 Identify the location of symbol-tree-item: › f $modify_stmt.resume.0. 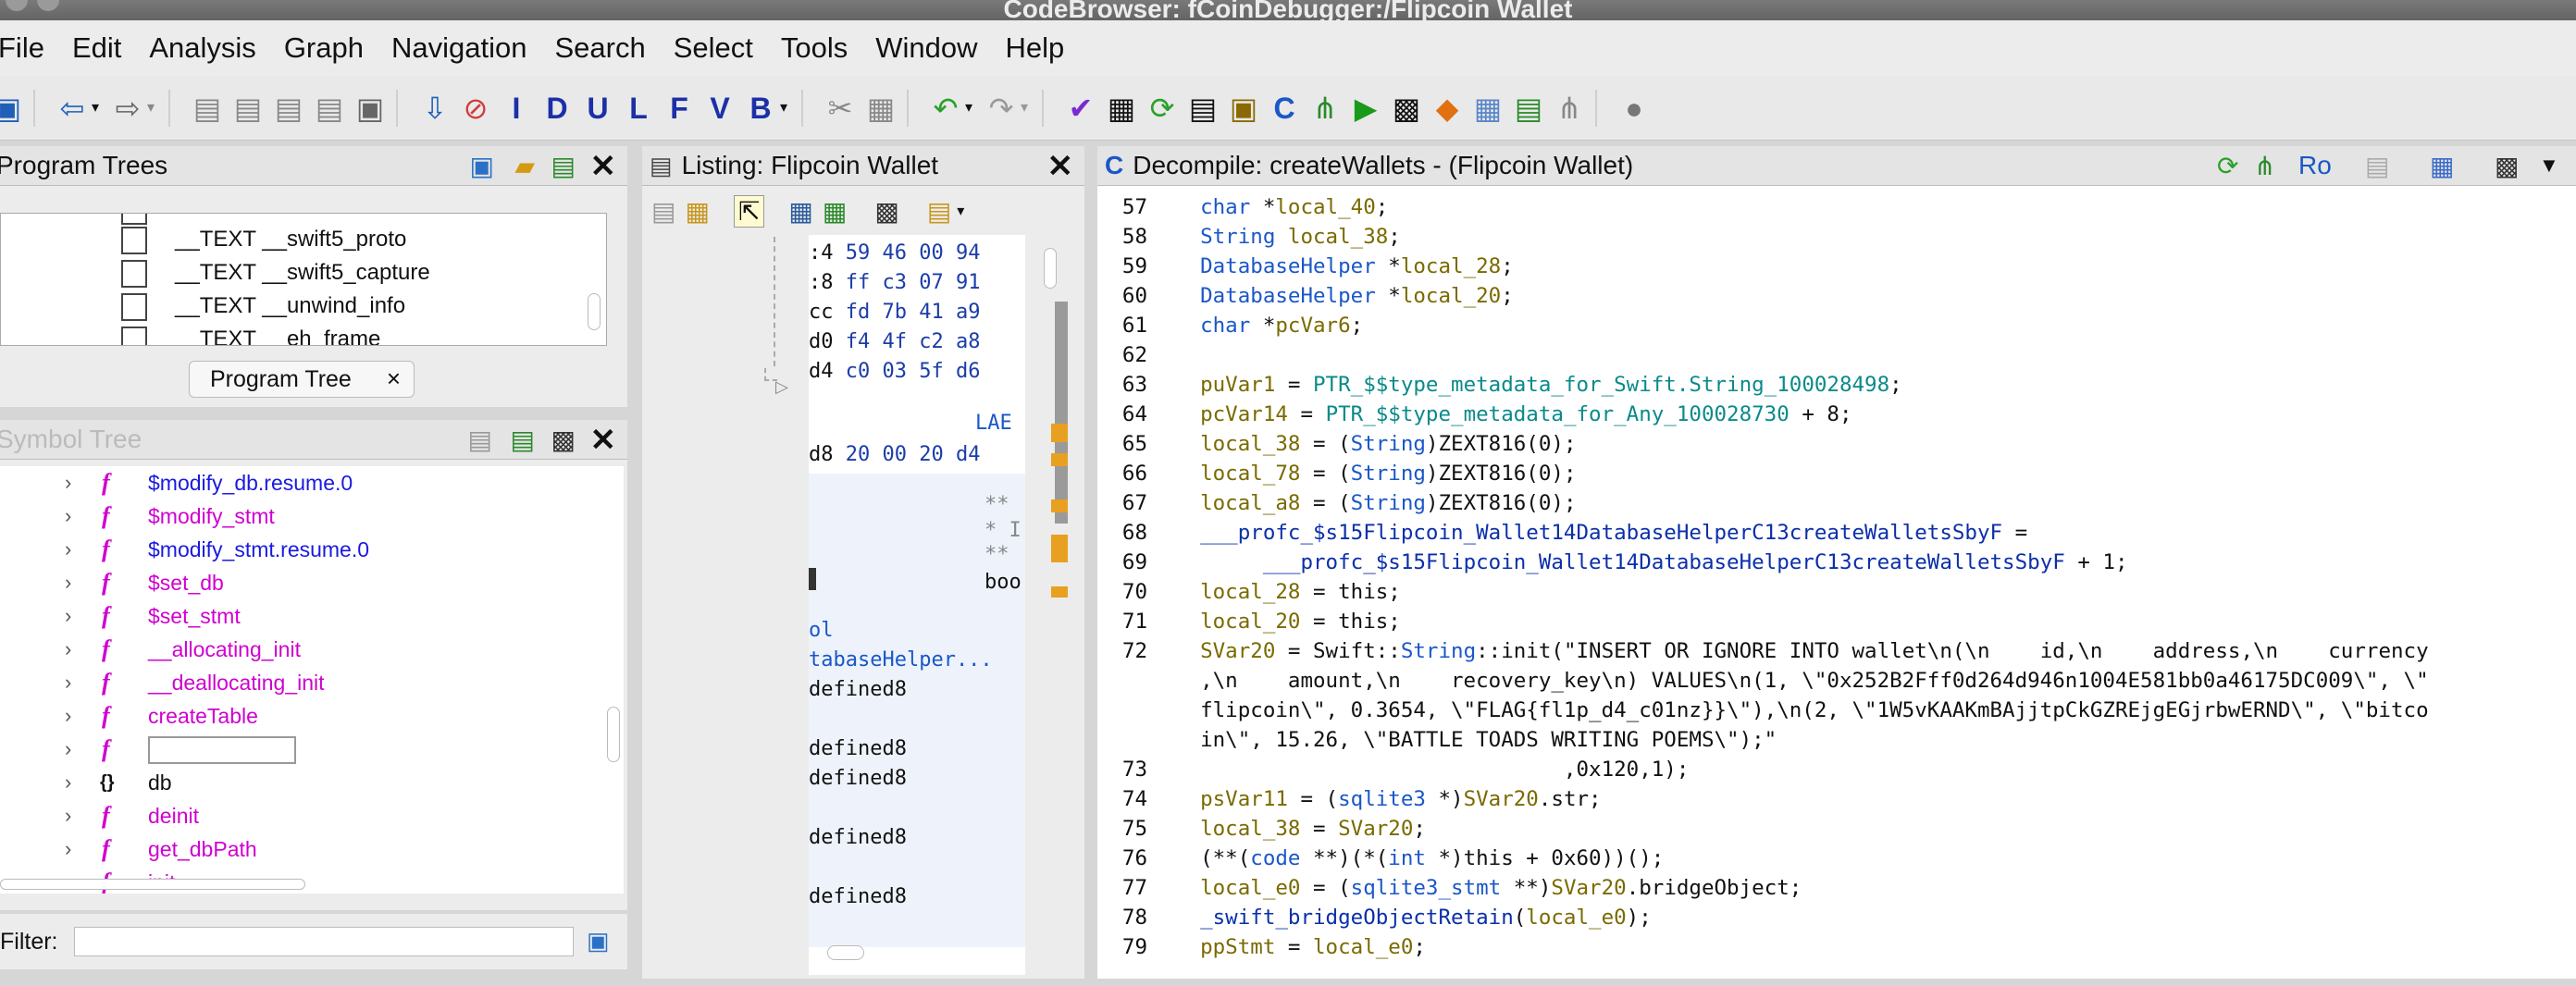
(301, 549).